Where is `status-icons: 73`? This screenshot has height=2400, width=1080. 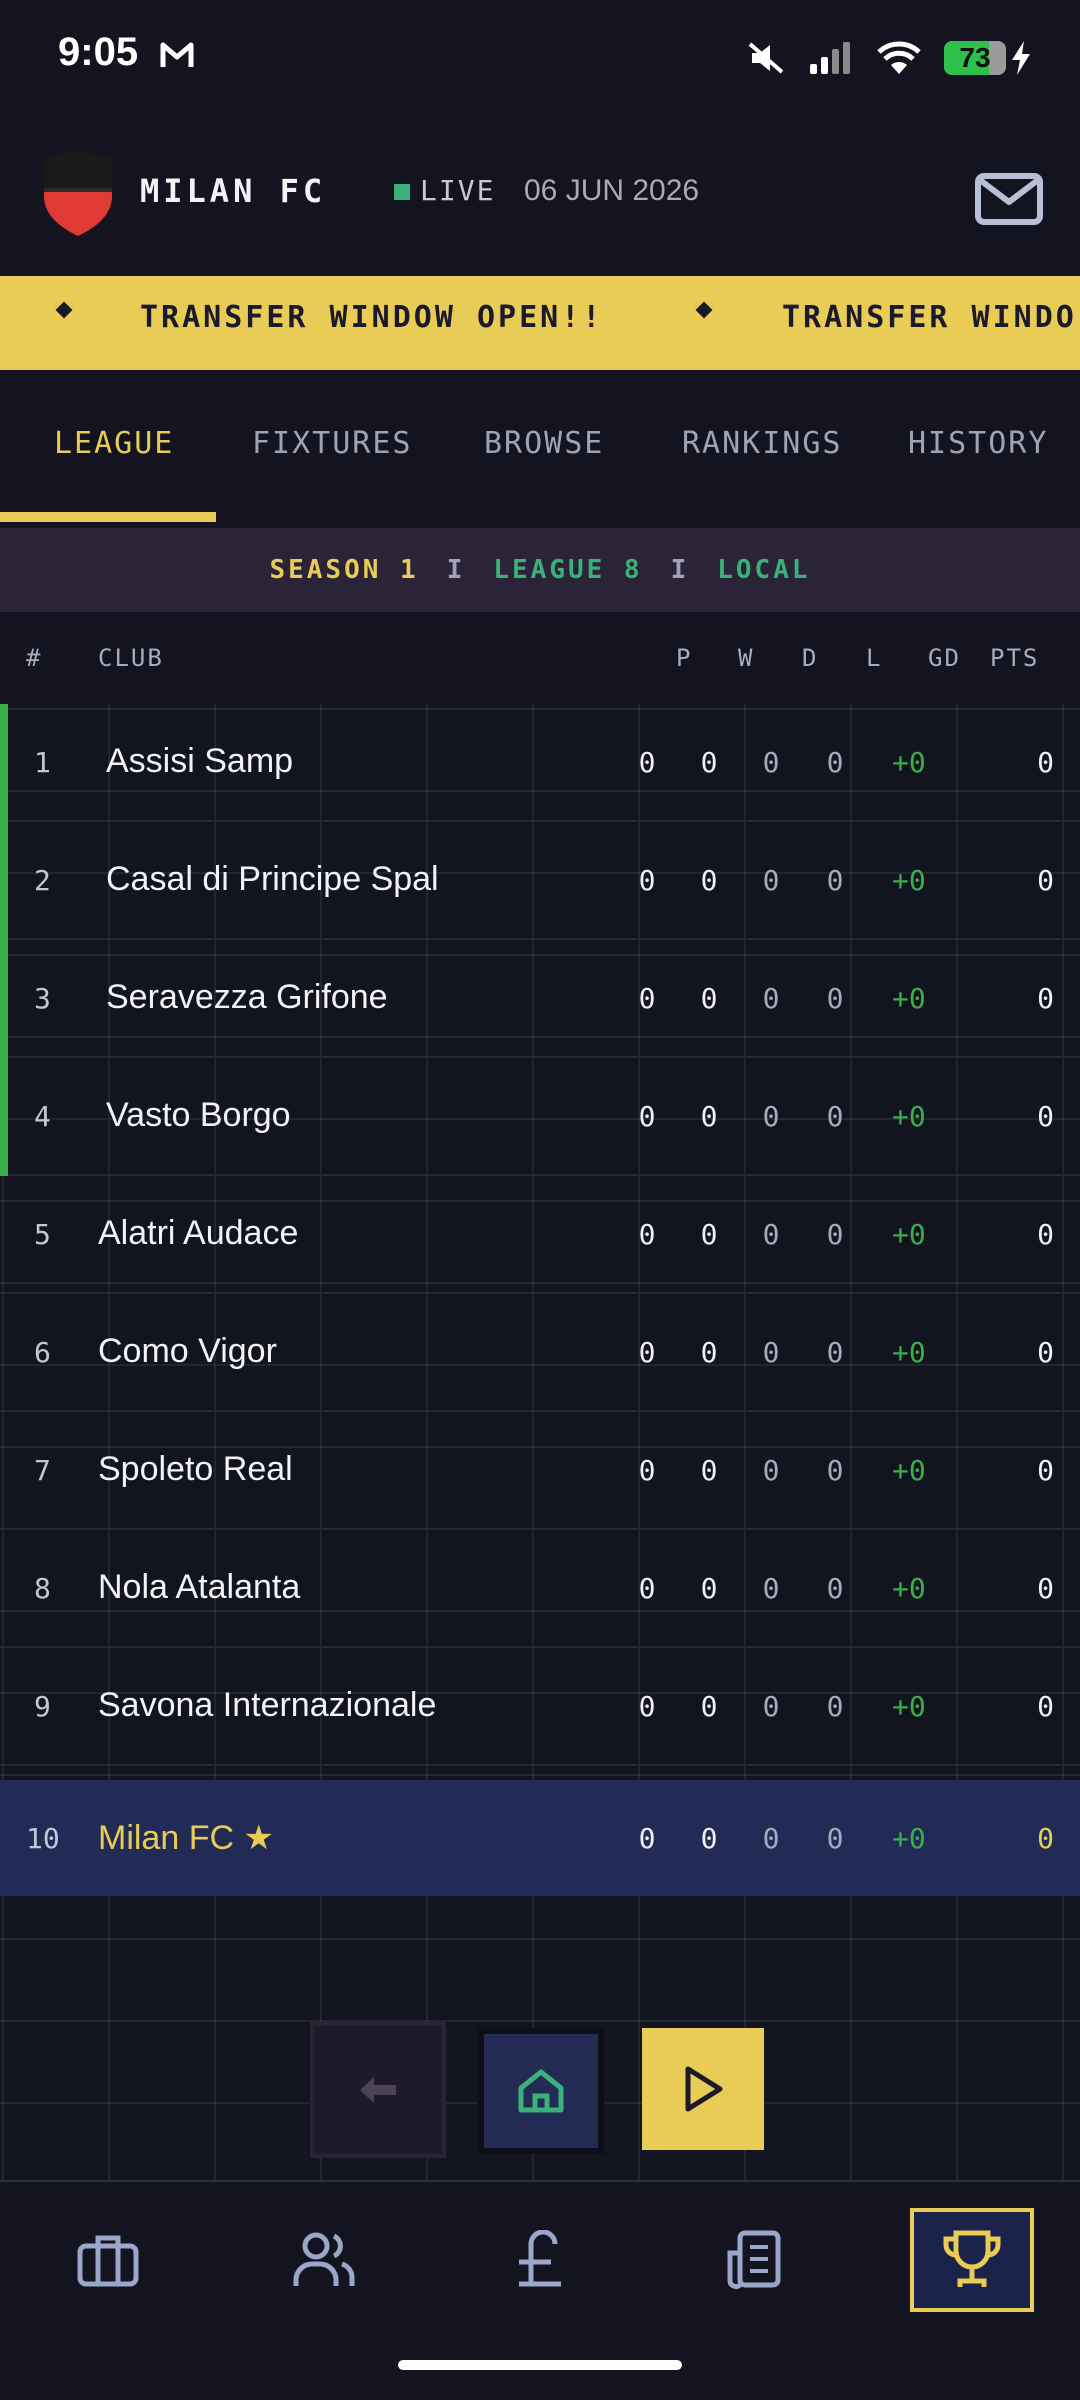
status-icons: 73 is located at coordinates (889, 58).